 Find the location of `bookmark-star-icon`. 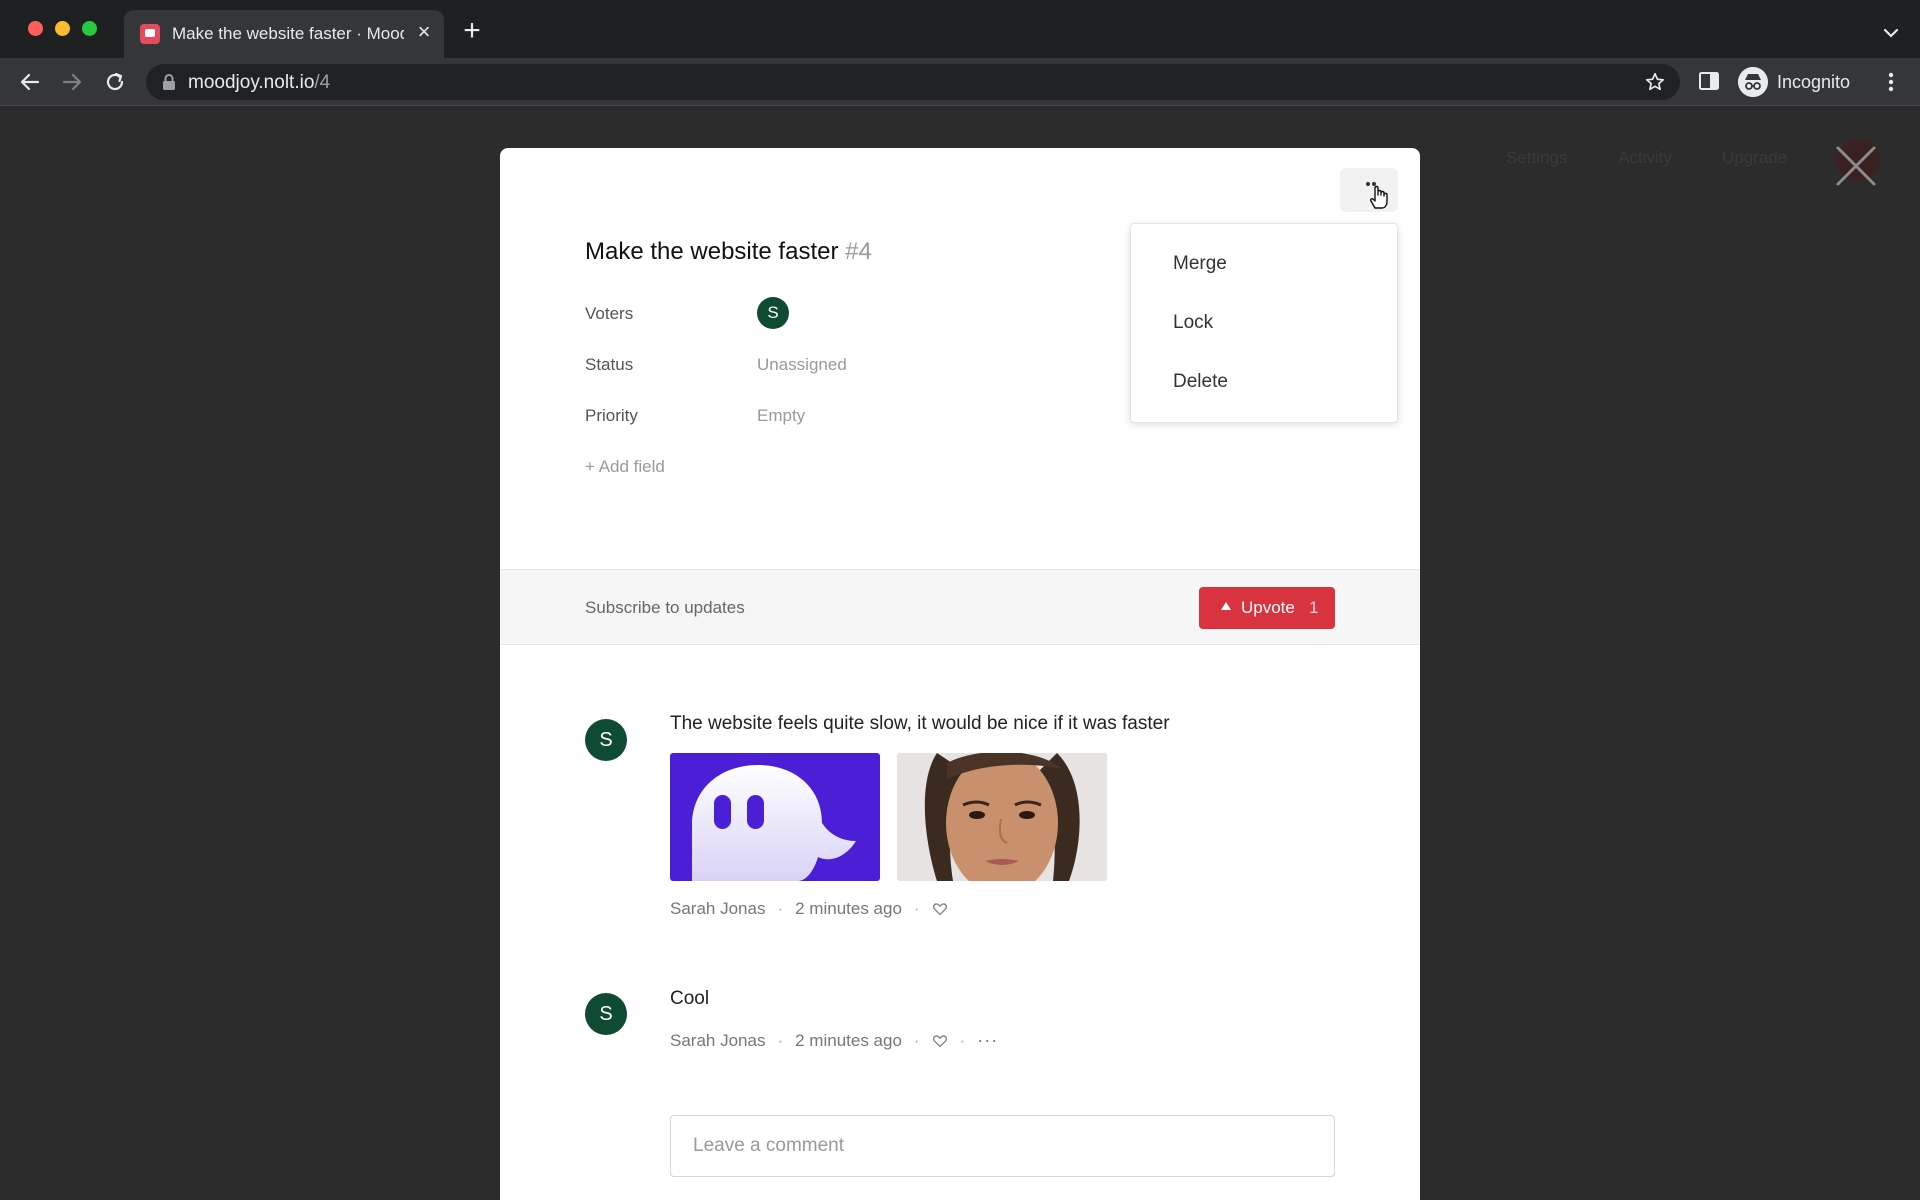

bookmark-star-icon is located at coordinates (1655, 82).